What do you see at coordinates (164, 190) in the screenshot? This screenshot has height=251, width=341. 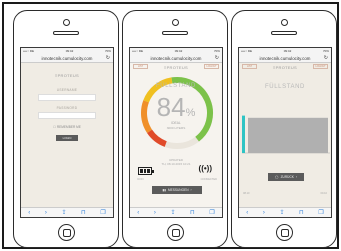 I see `chart-icon: ▮▮` at bounding box center [164, 190].